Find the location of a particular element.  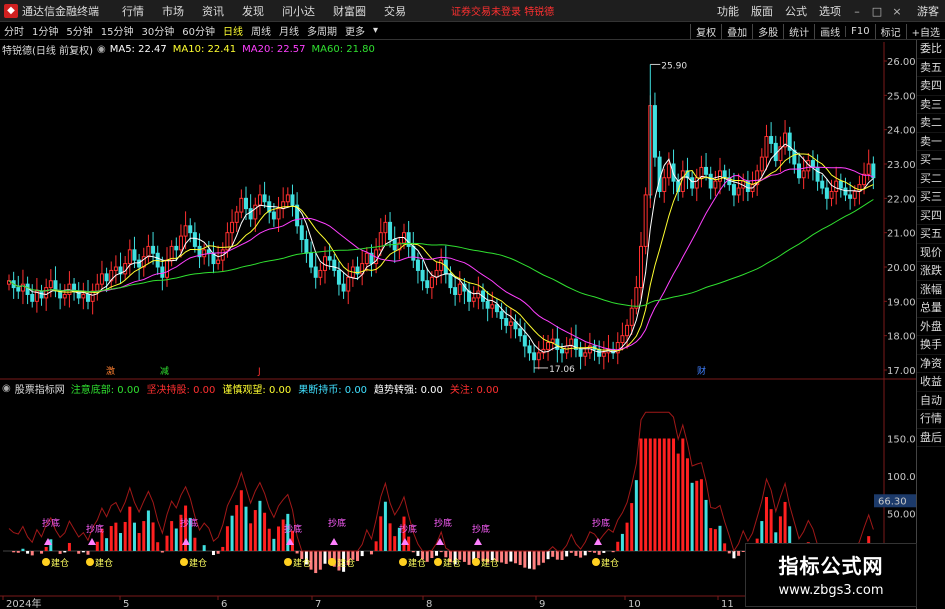

price-tick-label: 20.00 is located at coordinates (901, 268).